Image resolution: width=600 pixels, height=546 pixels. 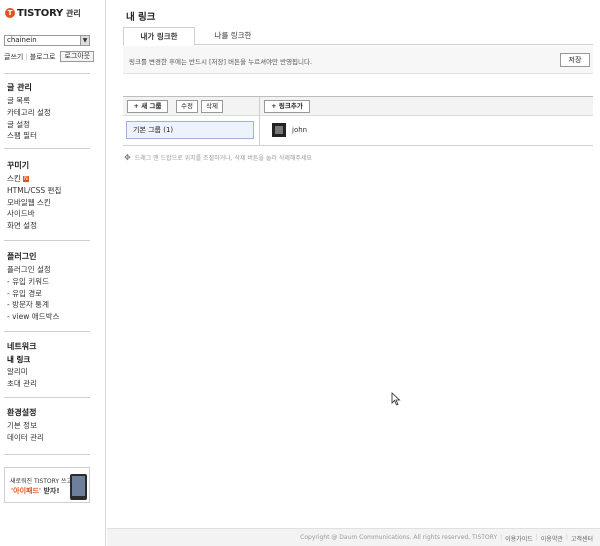 I want to click on brand: T TISTORY 관리, so click(x=43, y=13).